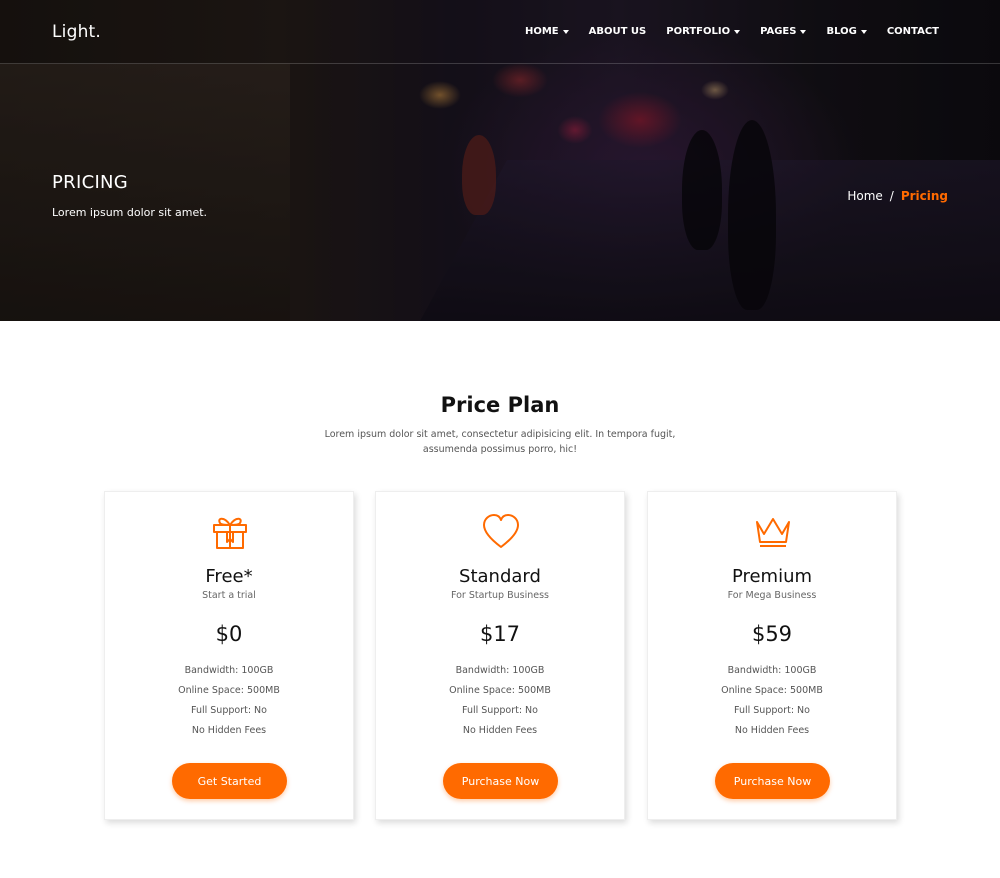  What do you see at coordinates (924, 196) in the screenshot?
I see `breadcrumb-current: Pricing` at bounding box center [924, 196].